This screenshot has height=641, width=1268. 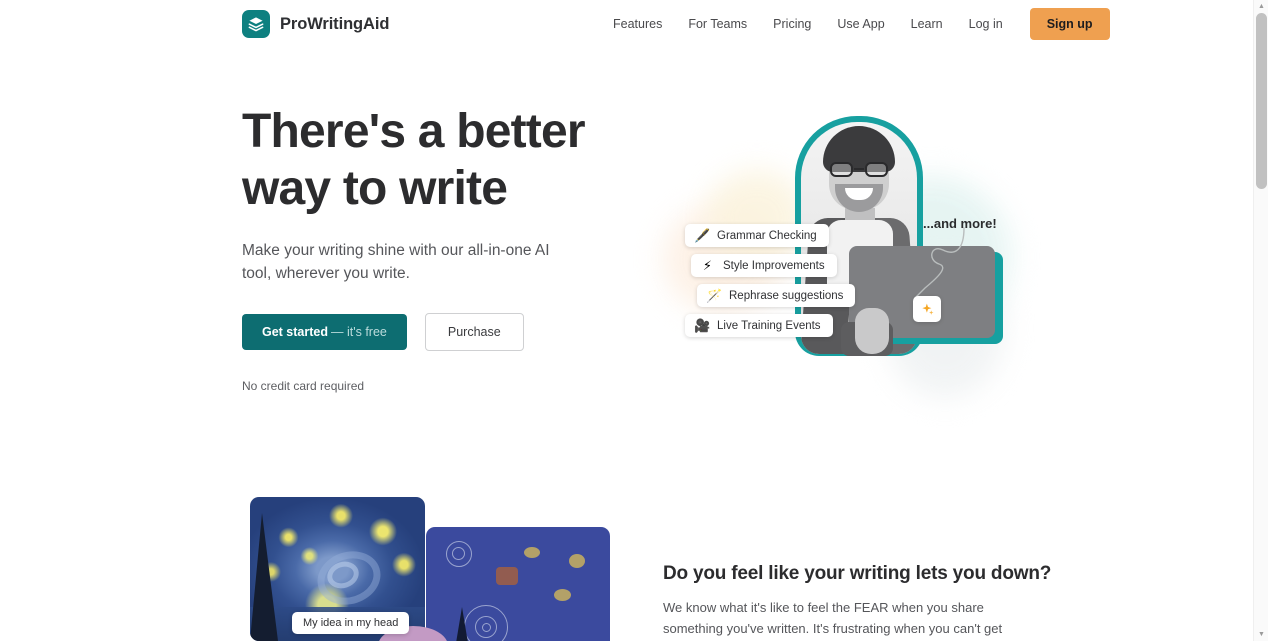 I want to click on feature-chip-label: Grammar Checking, so click(x=767, y=235).